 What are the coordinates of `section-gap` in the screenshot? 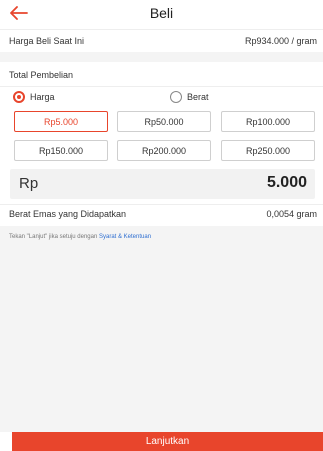 It's located at (161, 57).